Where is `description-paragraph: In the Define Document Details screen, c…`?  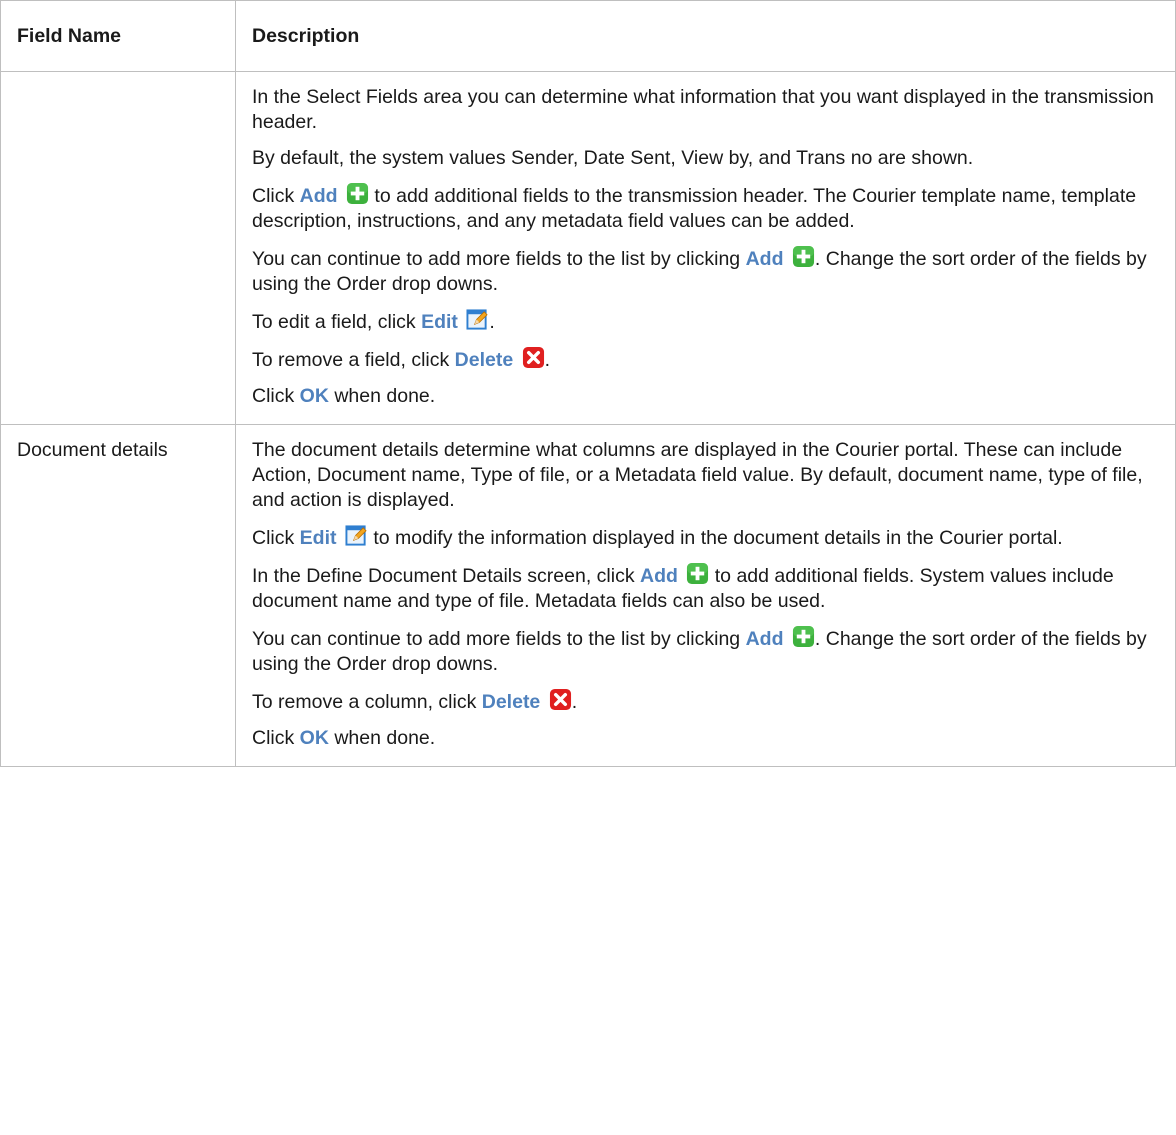
description-paragraph: In the Define Document Details screen, c… is located at coordinates (705, 588).